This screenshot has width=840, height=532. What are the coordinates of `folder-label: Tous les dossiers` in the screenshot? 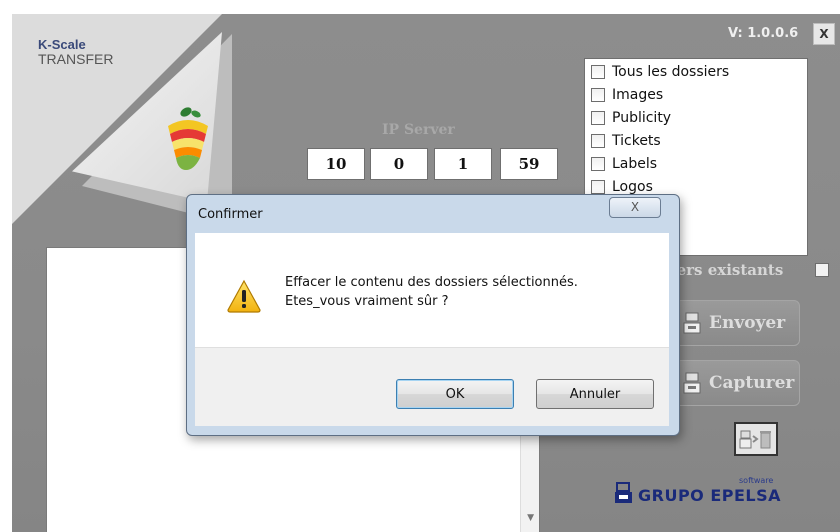 It's located at (671, 72).